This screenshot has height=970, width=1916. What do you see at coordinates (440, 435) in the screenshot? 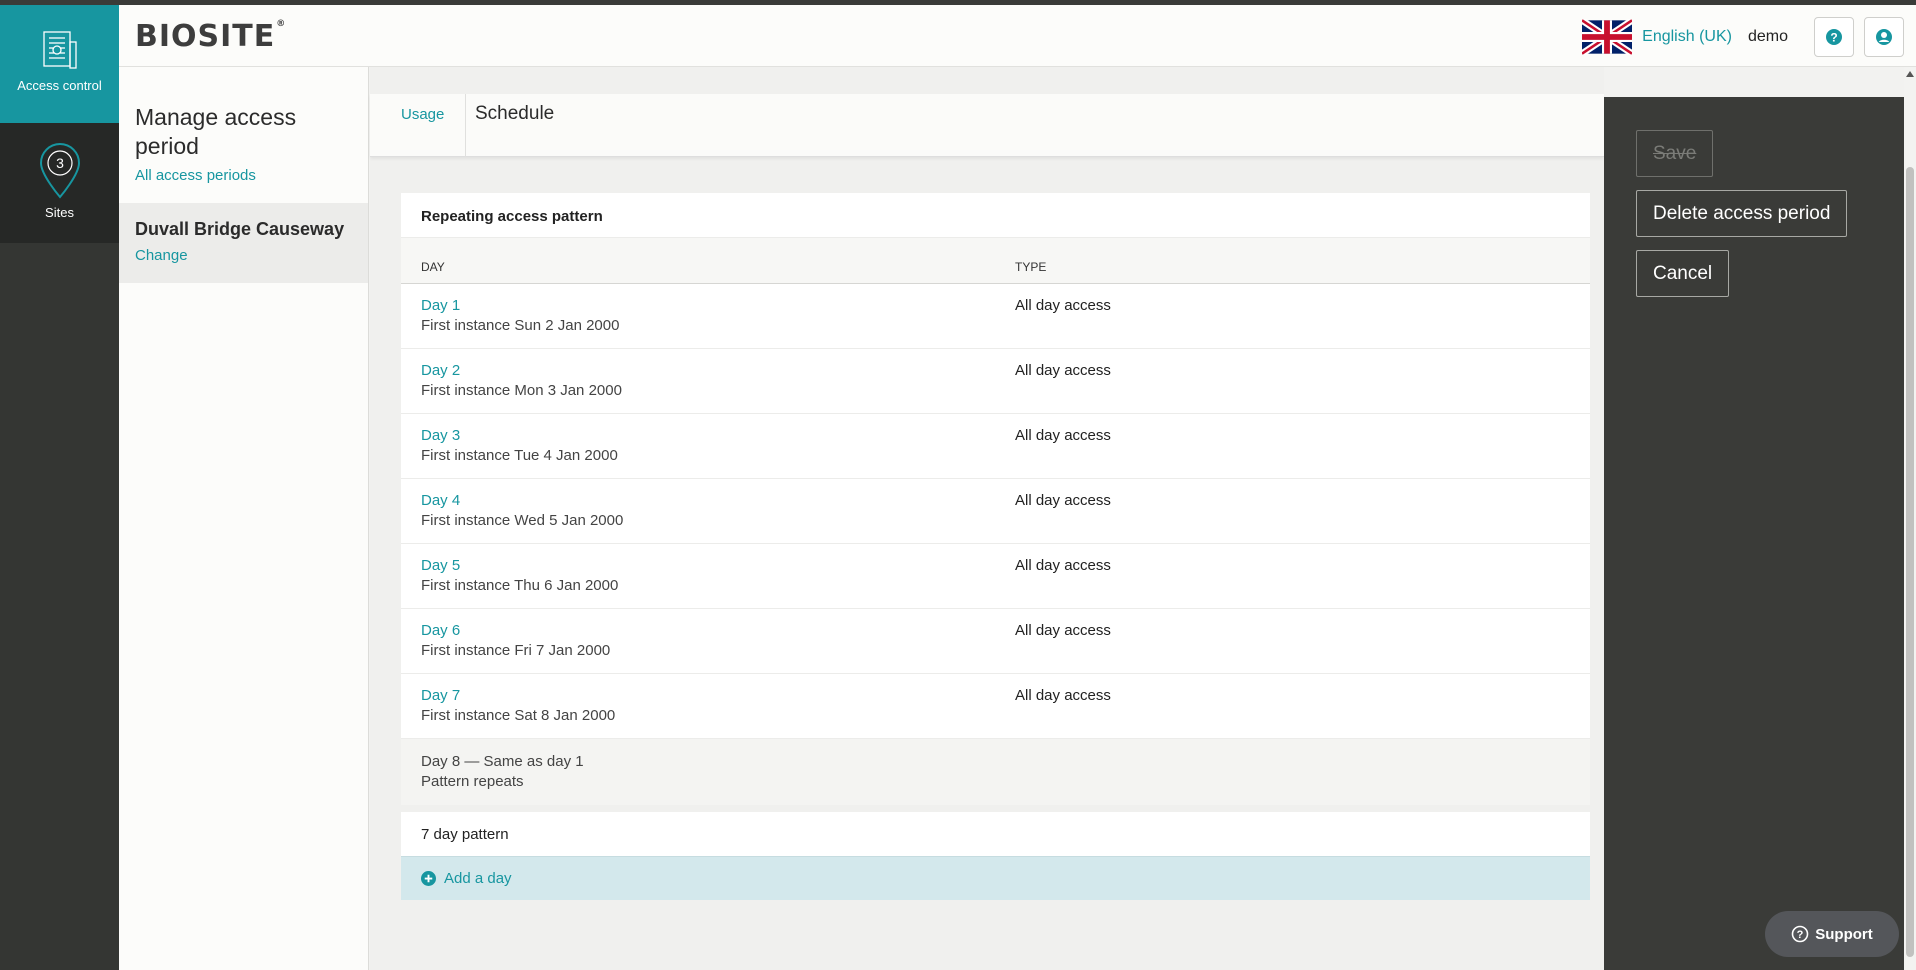
I see `day-link: Day 3` at bounding box center [440, 435].